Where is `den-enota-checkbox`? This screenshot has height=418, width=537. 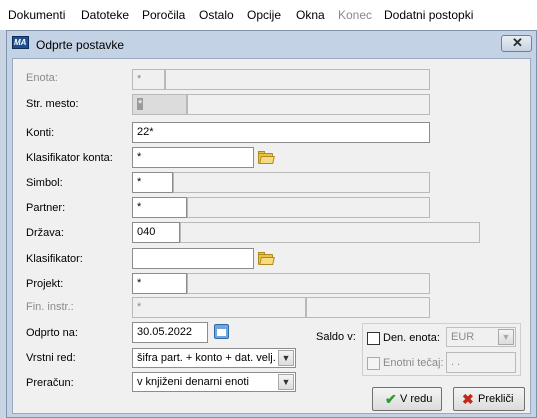 den-enota-checkbox is located at coordinates (373, 338).